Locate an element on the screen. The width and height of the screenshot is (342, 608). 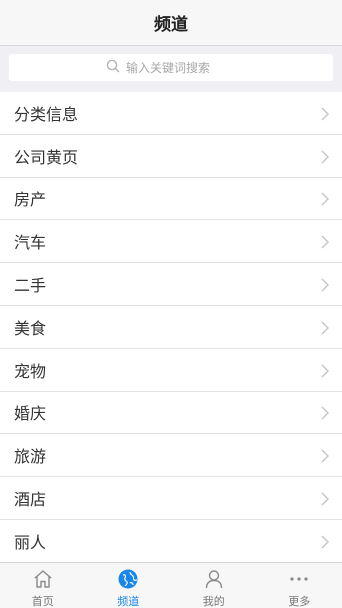
list-item-label: 公司黄页 is located at coordinates (46, 157).